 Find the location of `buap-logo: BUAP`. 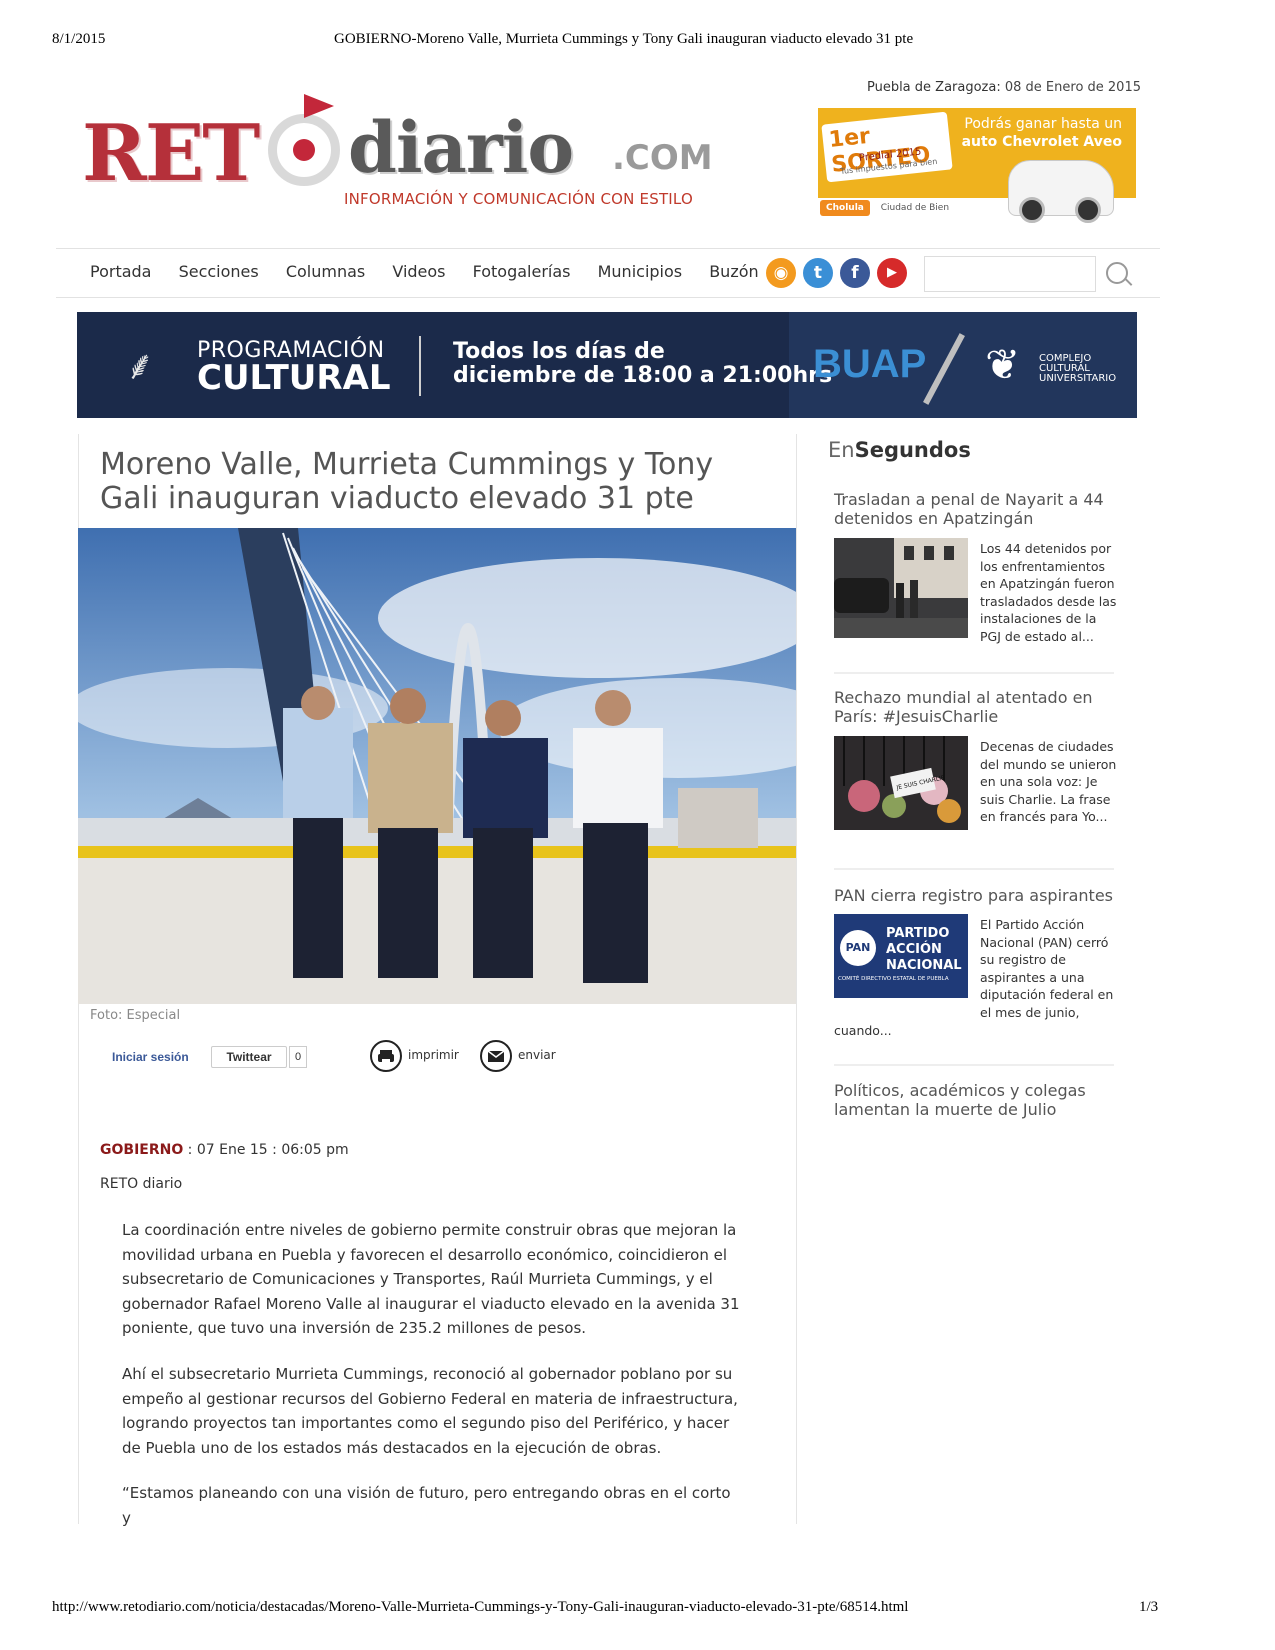

buap-logo: BUAP is located at coordinates (870, 364).